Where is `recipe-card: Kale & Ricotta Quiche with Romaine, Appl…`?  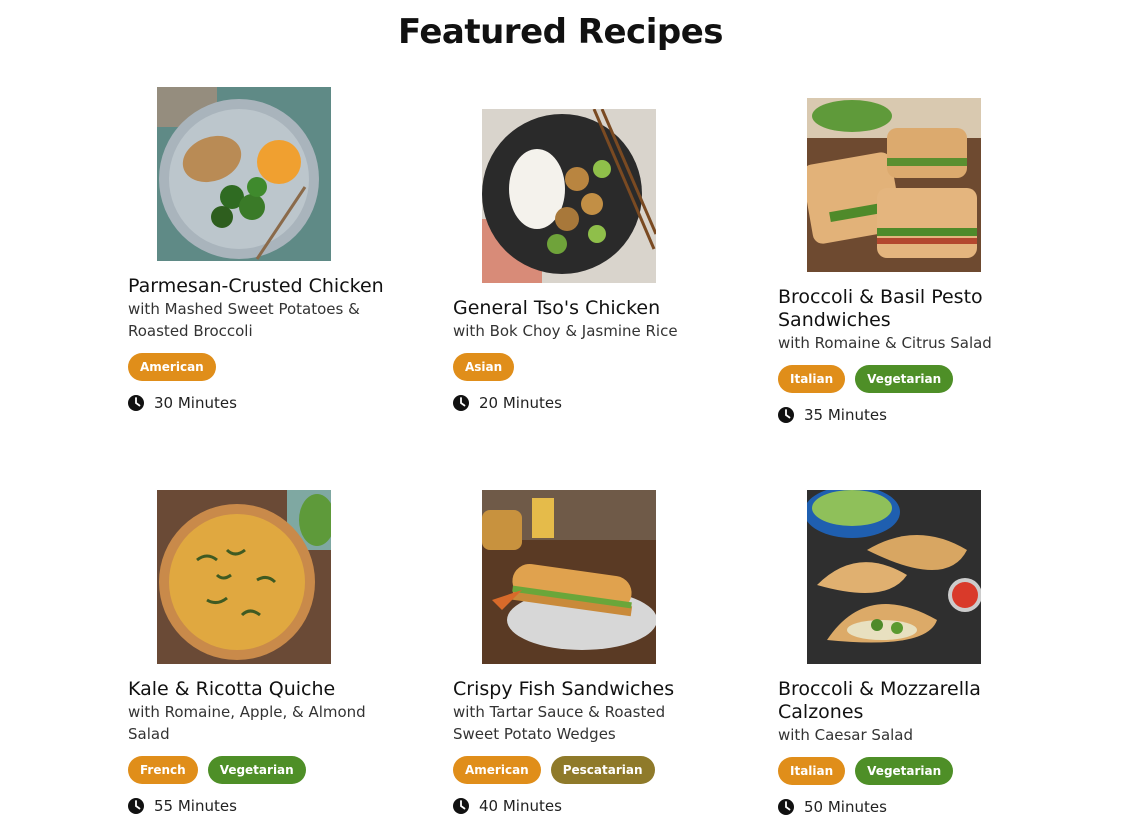
recipe-card: Kale & Ricotta Quiche with Romaine, Appl… is located at coordinates (258, 652).